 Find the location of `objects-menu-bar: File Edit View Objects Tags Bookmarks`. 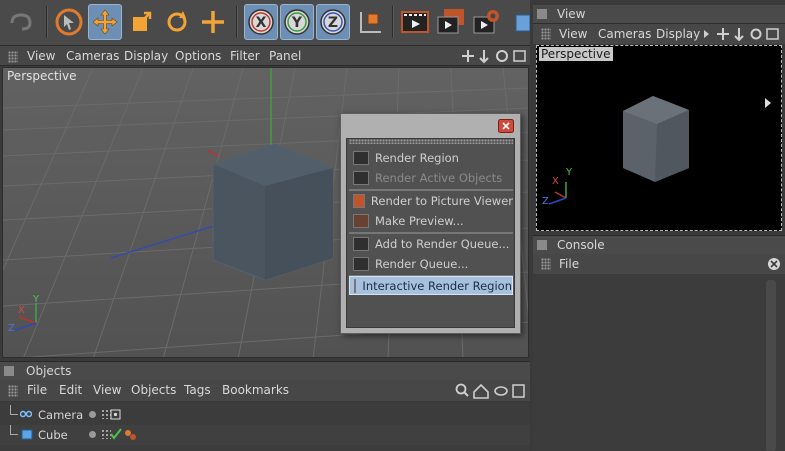

objects-menu-bar: File Edit View Objects Tags Bookmarks is located at coordinates (265, 390).